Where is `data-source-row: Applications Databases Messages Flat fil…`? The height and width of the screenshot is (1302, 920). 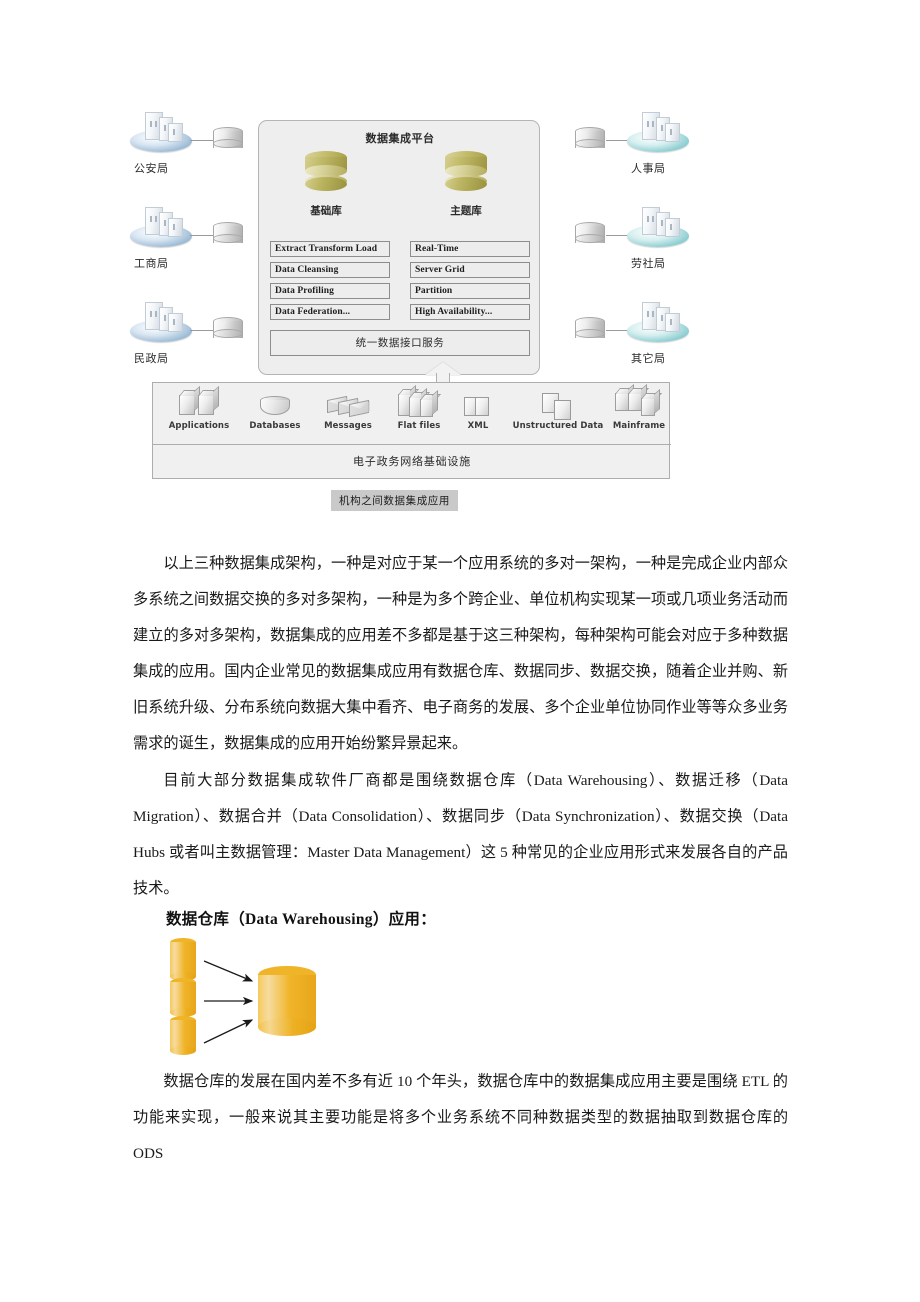
data-source-row: Applications Databases Messages Flat fil… is located at coordinates (412, 414).